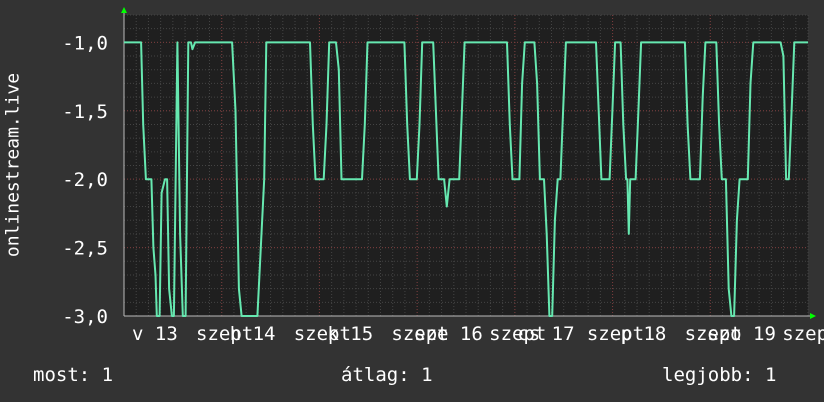 The image size is (824, 402). I want to click on x-axis-arrow, so click(813, 316).